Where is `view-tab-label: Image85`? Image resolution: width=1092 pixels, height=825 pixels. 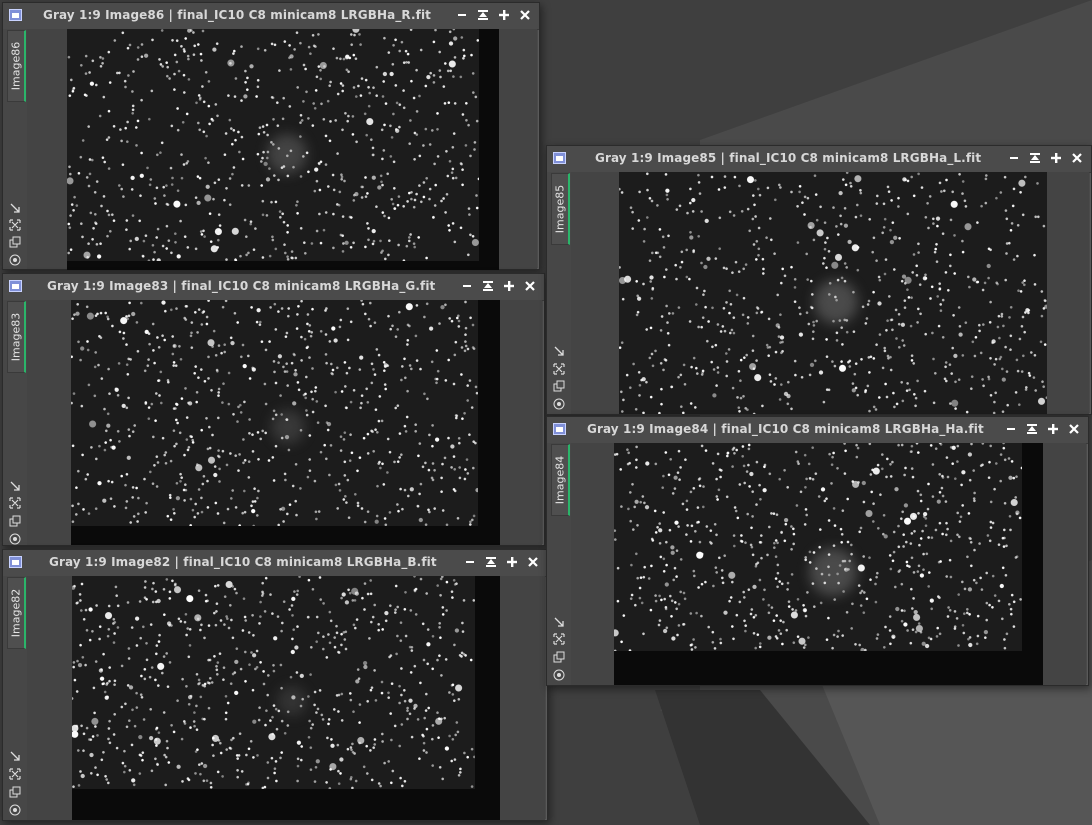 view-tab-label: Image85 is located at coordinates (560, 209).